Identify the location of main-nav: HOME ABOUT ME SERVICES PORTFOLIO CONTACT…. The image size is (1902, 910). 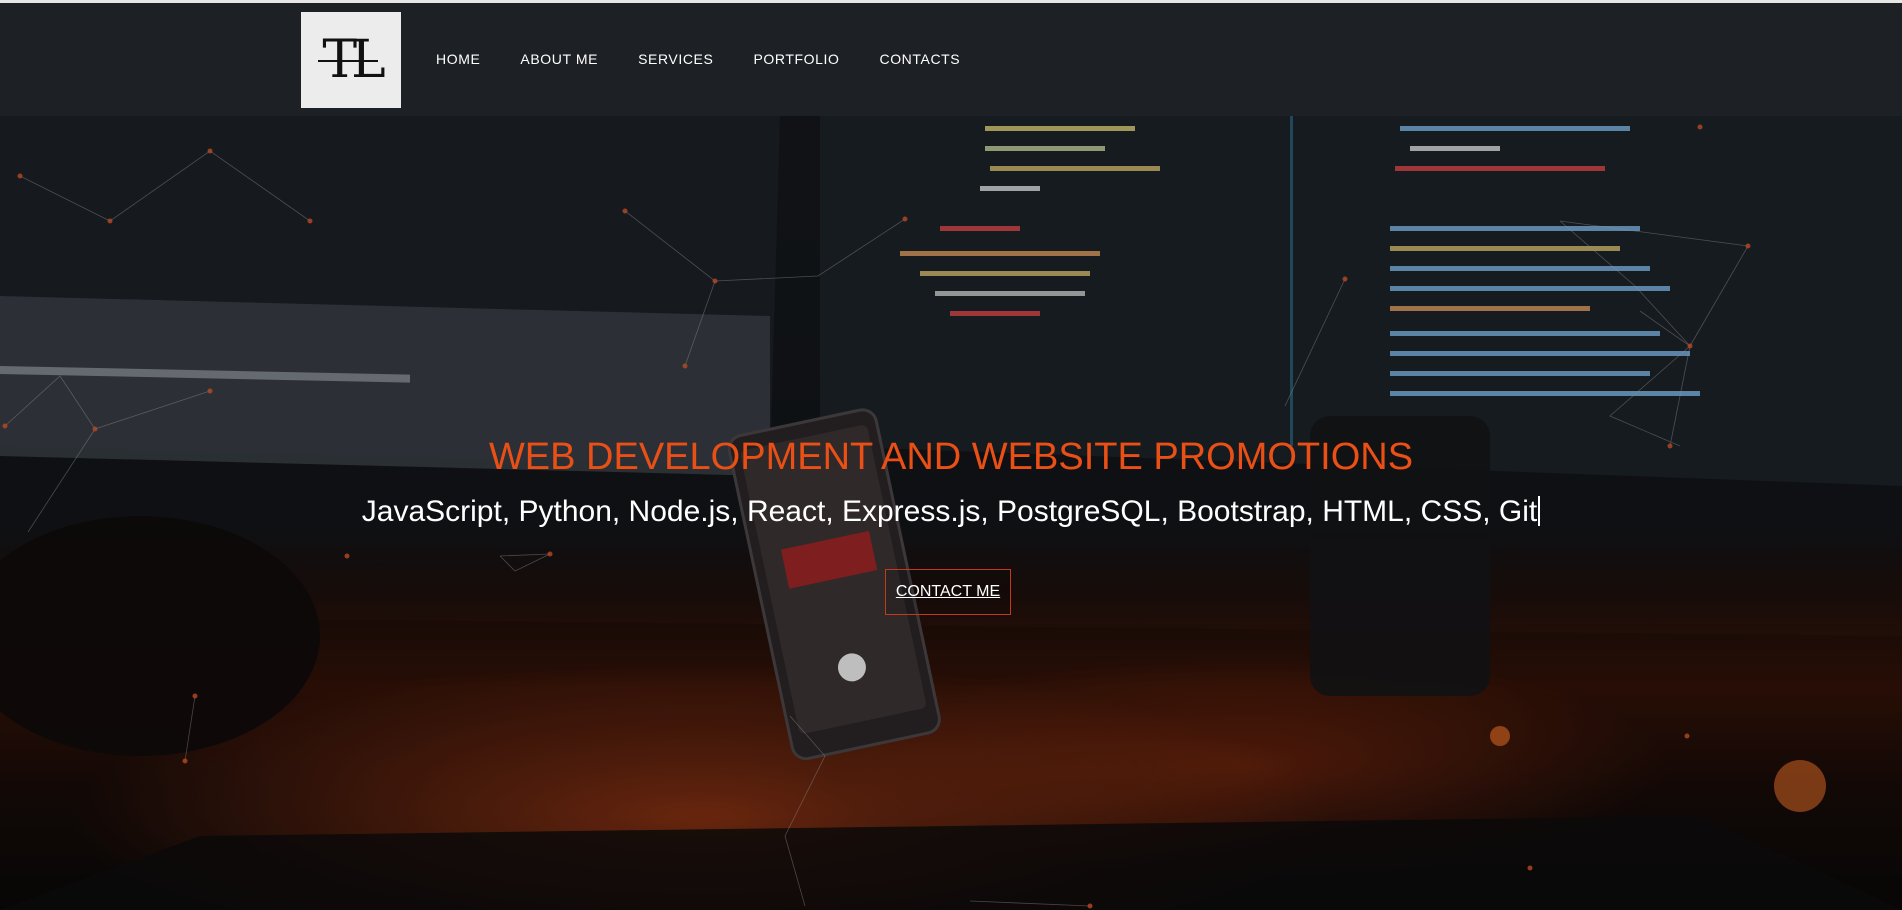
(718, 59).